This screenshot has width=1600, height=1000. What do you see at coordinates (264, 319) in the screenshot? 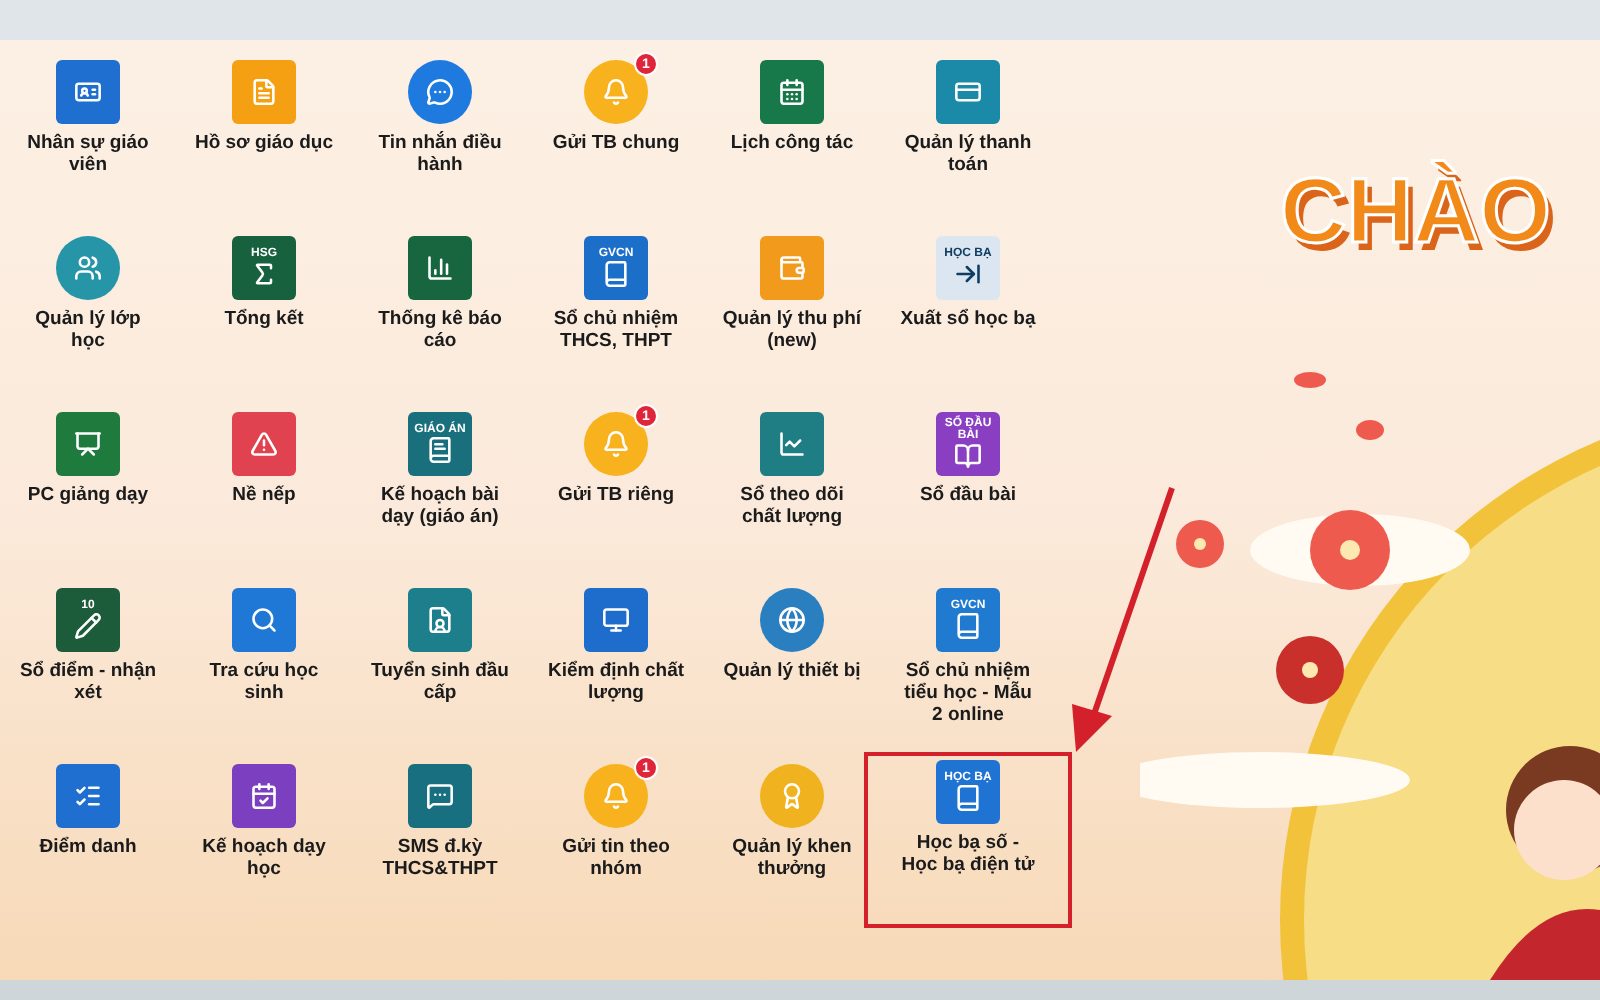
I see `app-label: Tổng kết` at bounding box center [264, 319].